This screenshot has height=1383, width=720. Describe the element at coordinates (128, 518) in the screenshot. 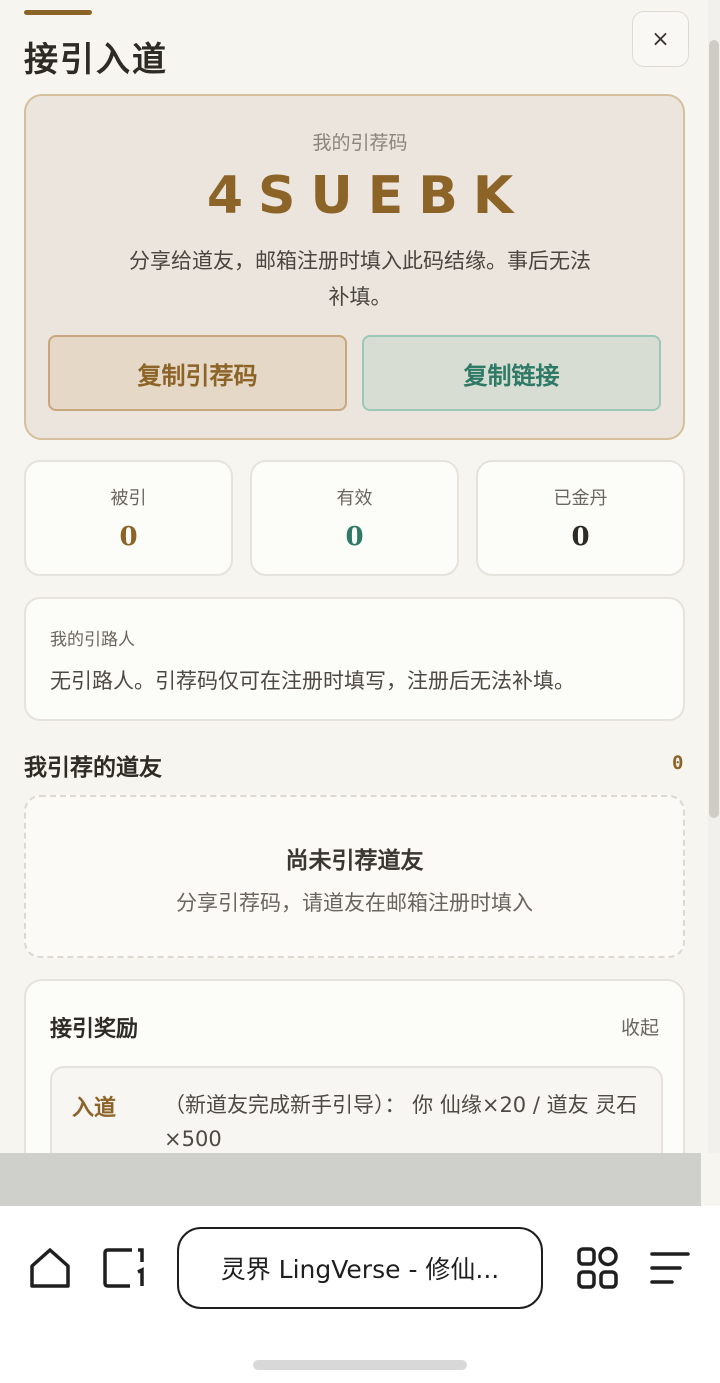

I see `stat-card-referred: 被引 0` at that location.